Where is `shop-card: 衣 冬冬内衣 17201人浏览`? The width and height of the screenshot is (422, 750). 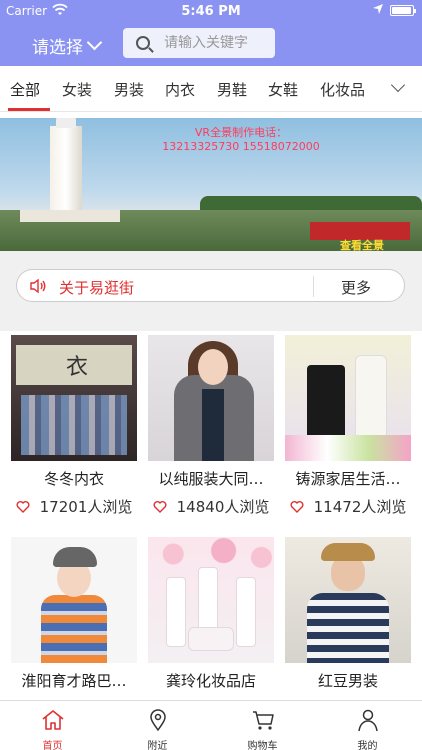 shop-card: 衣 冬冬内衣 17201人浏览 is located at coordinates (74, 428).